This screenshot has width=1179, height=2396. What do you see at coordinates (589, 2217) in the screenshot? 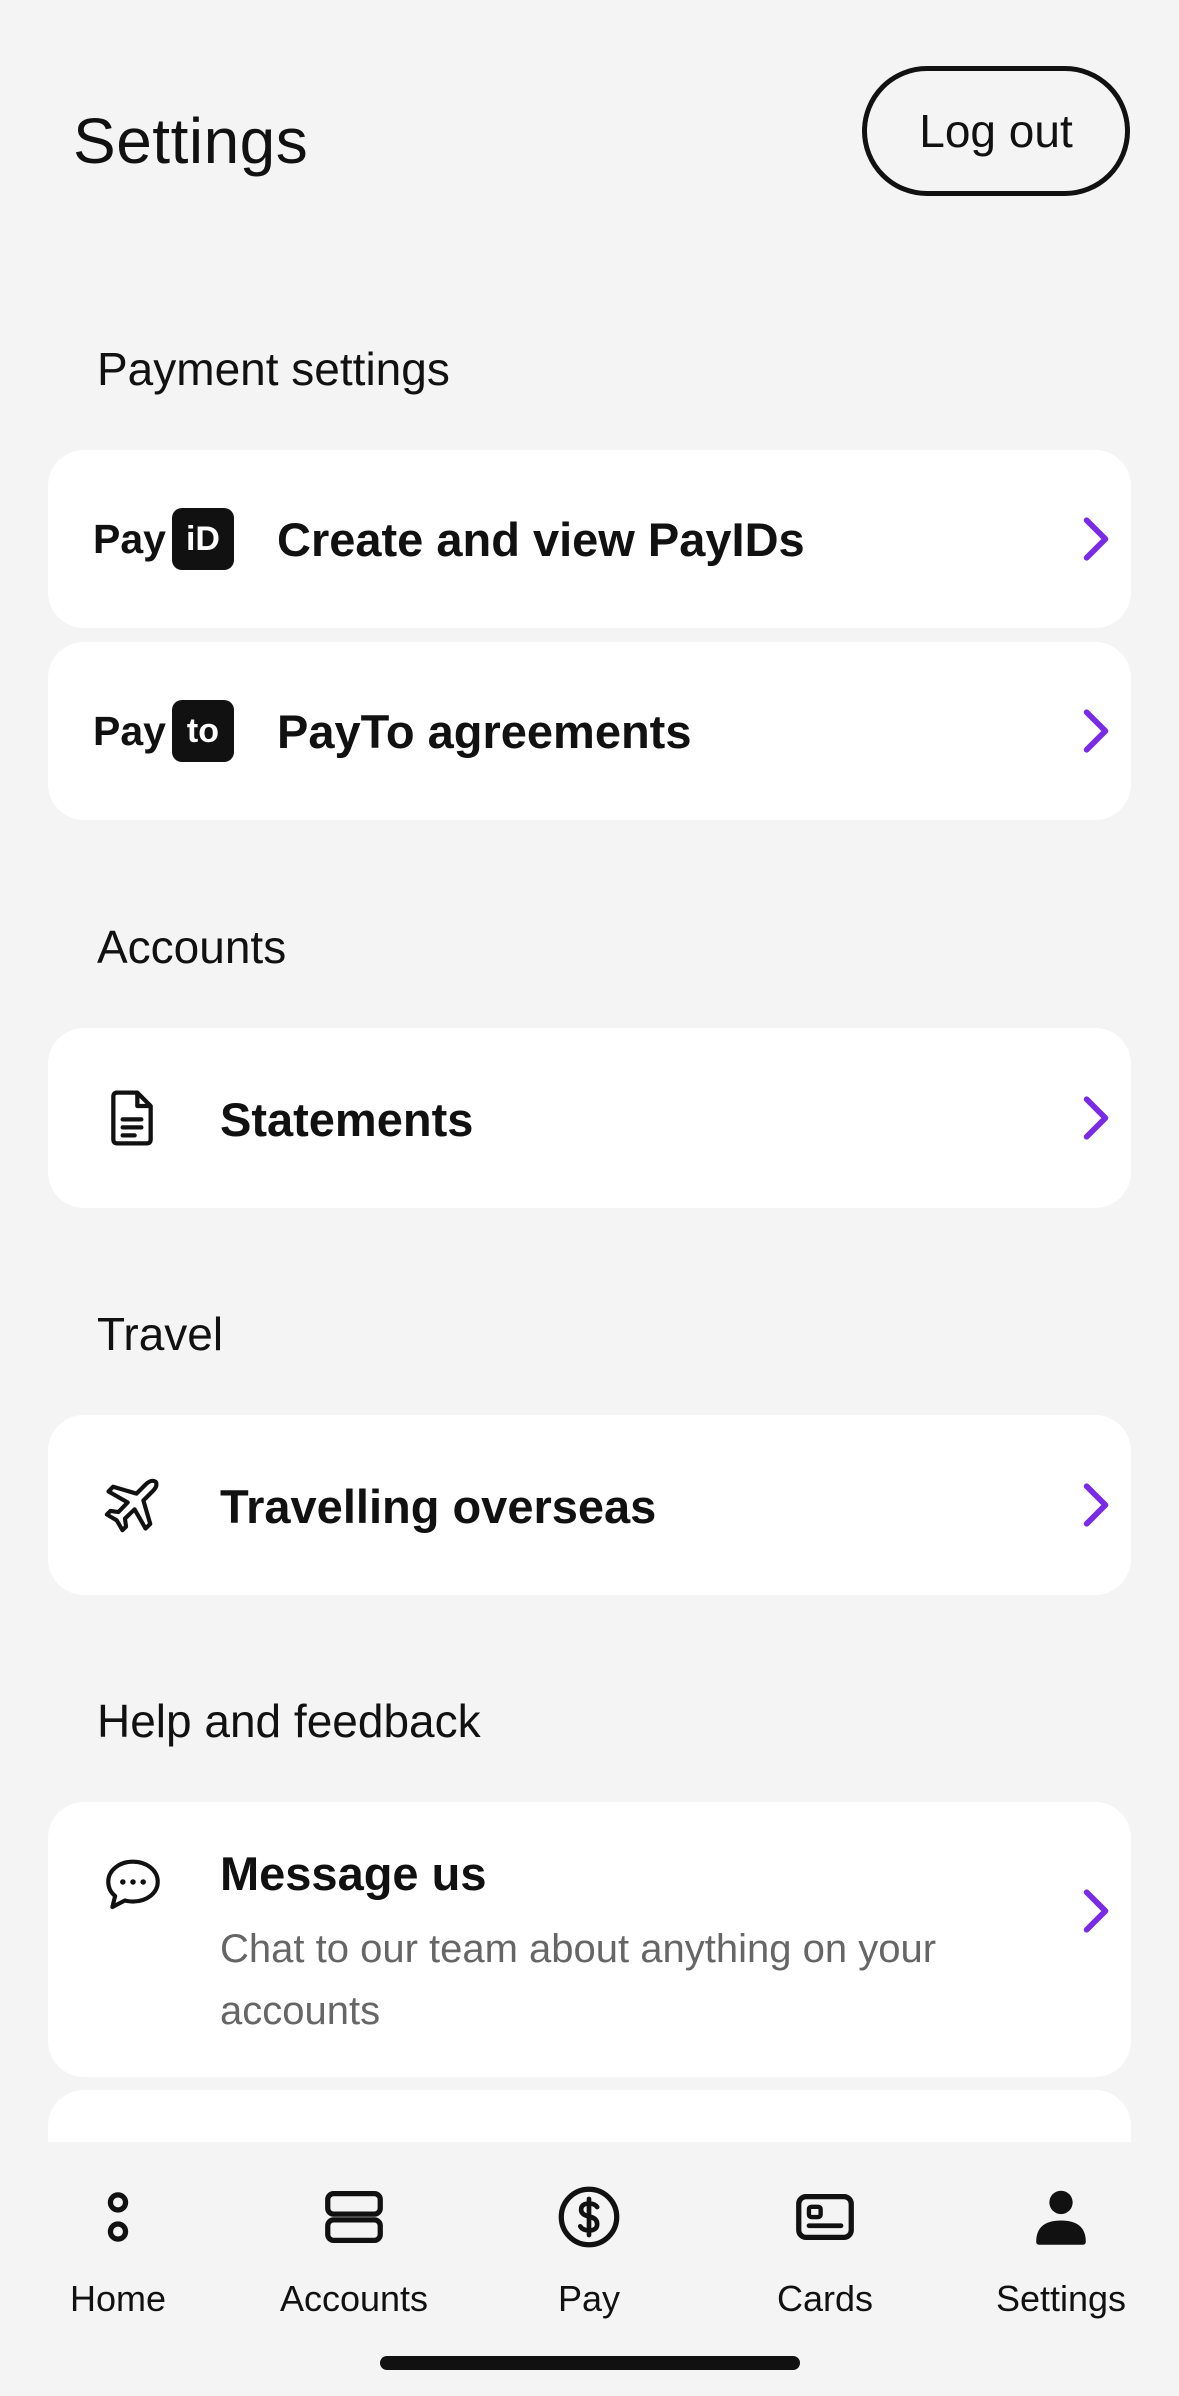
I see `dollar-circle-icon` at bounding box center [589, 2217].